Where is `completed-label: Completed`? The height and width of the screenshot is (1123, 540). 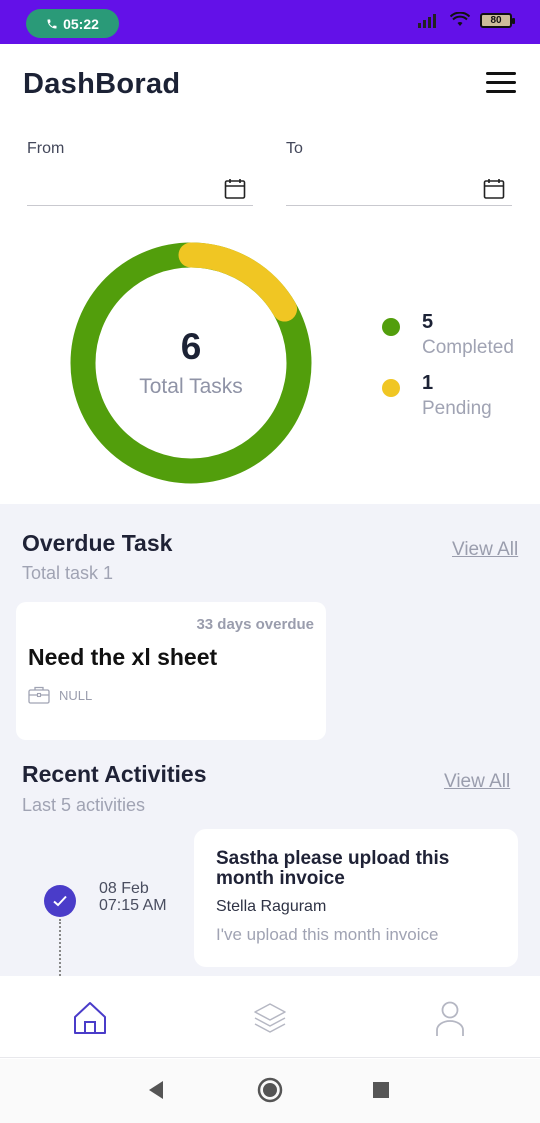 completed-label: Completed is located at coordinates (468, 347).